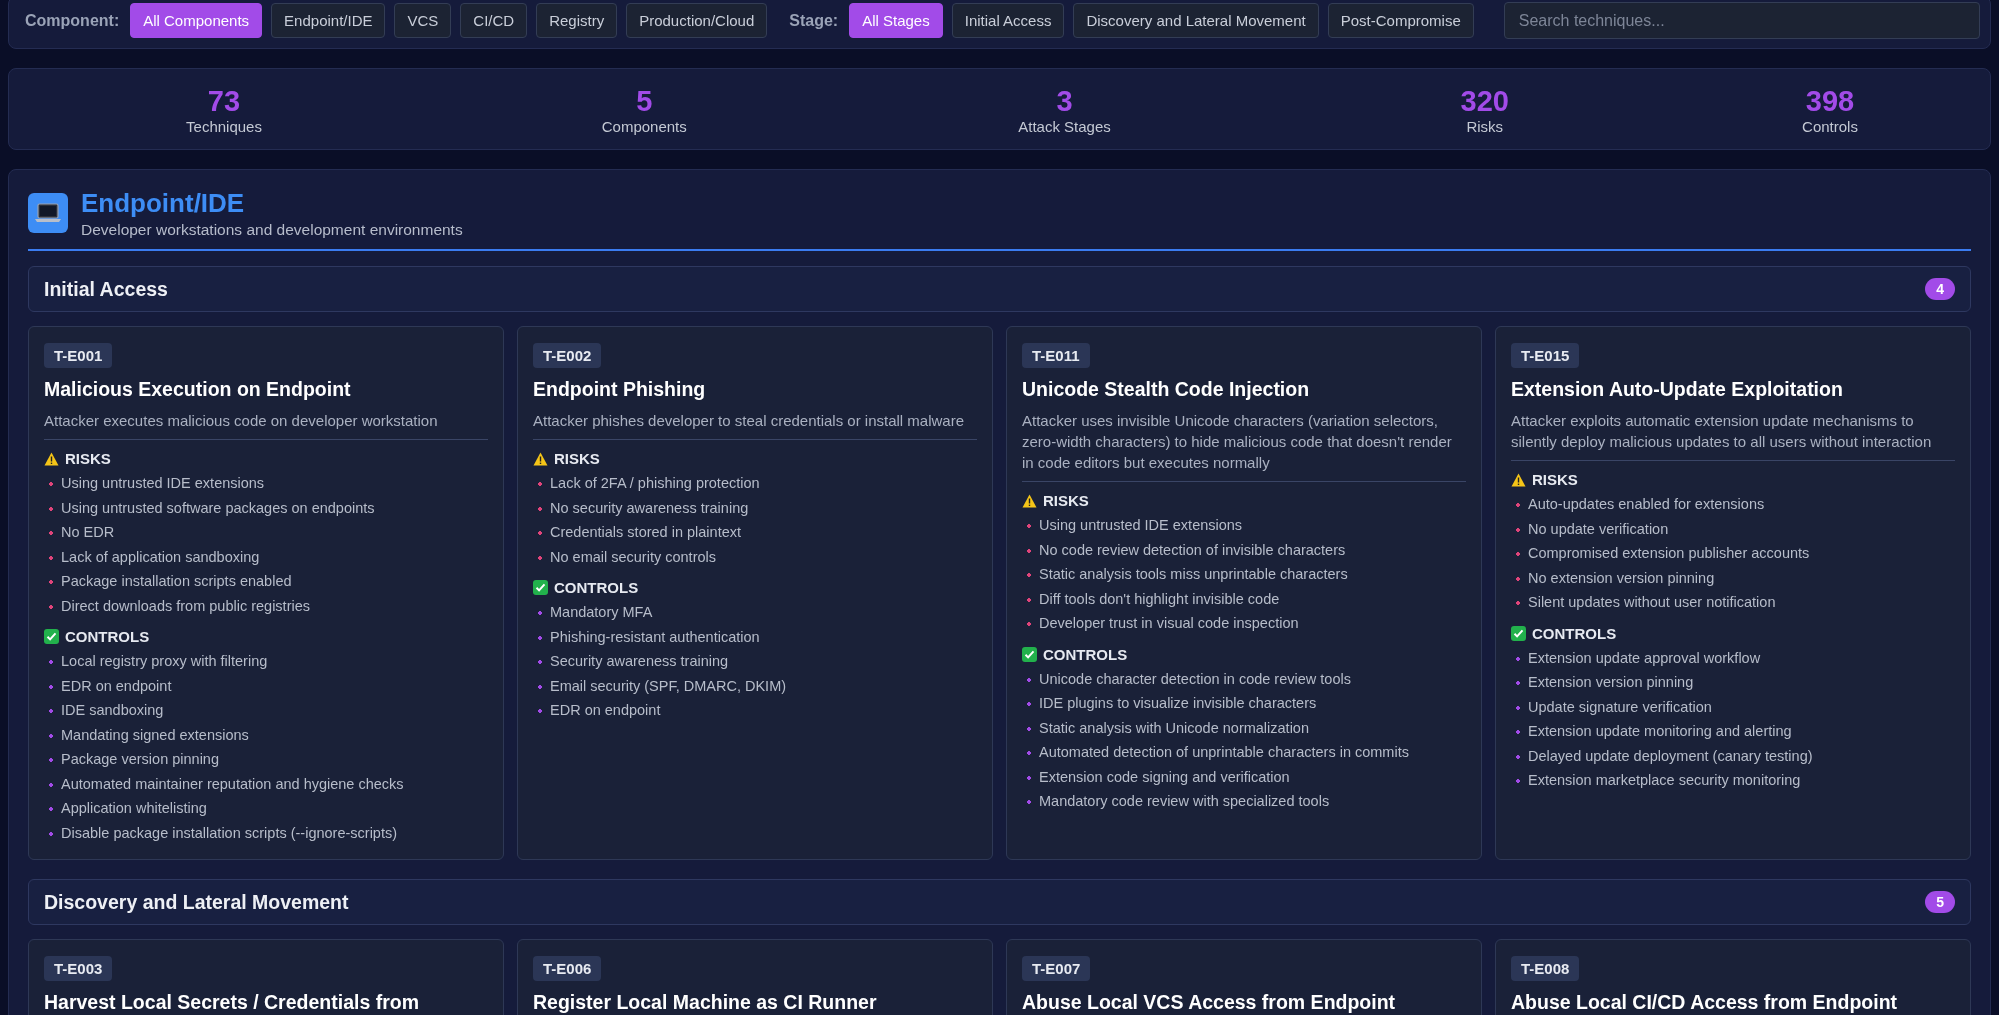 This screenshot has width=1999, height=1015. I want to click on stage-title: Discovery and Lateral Movement, so click(196, 902).